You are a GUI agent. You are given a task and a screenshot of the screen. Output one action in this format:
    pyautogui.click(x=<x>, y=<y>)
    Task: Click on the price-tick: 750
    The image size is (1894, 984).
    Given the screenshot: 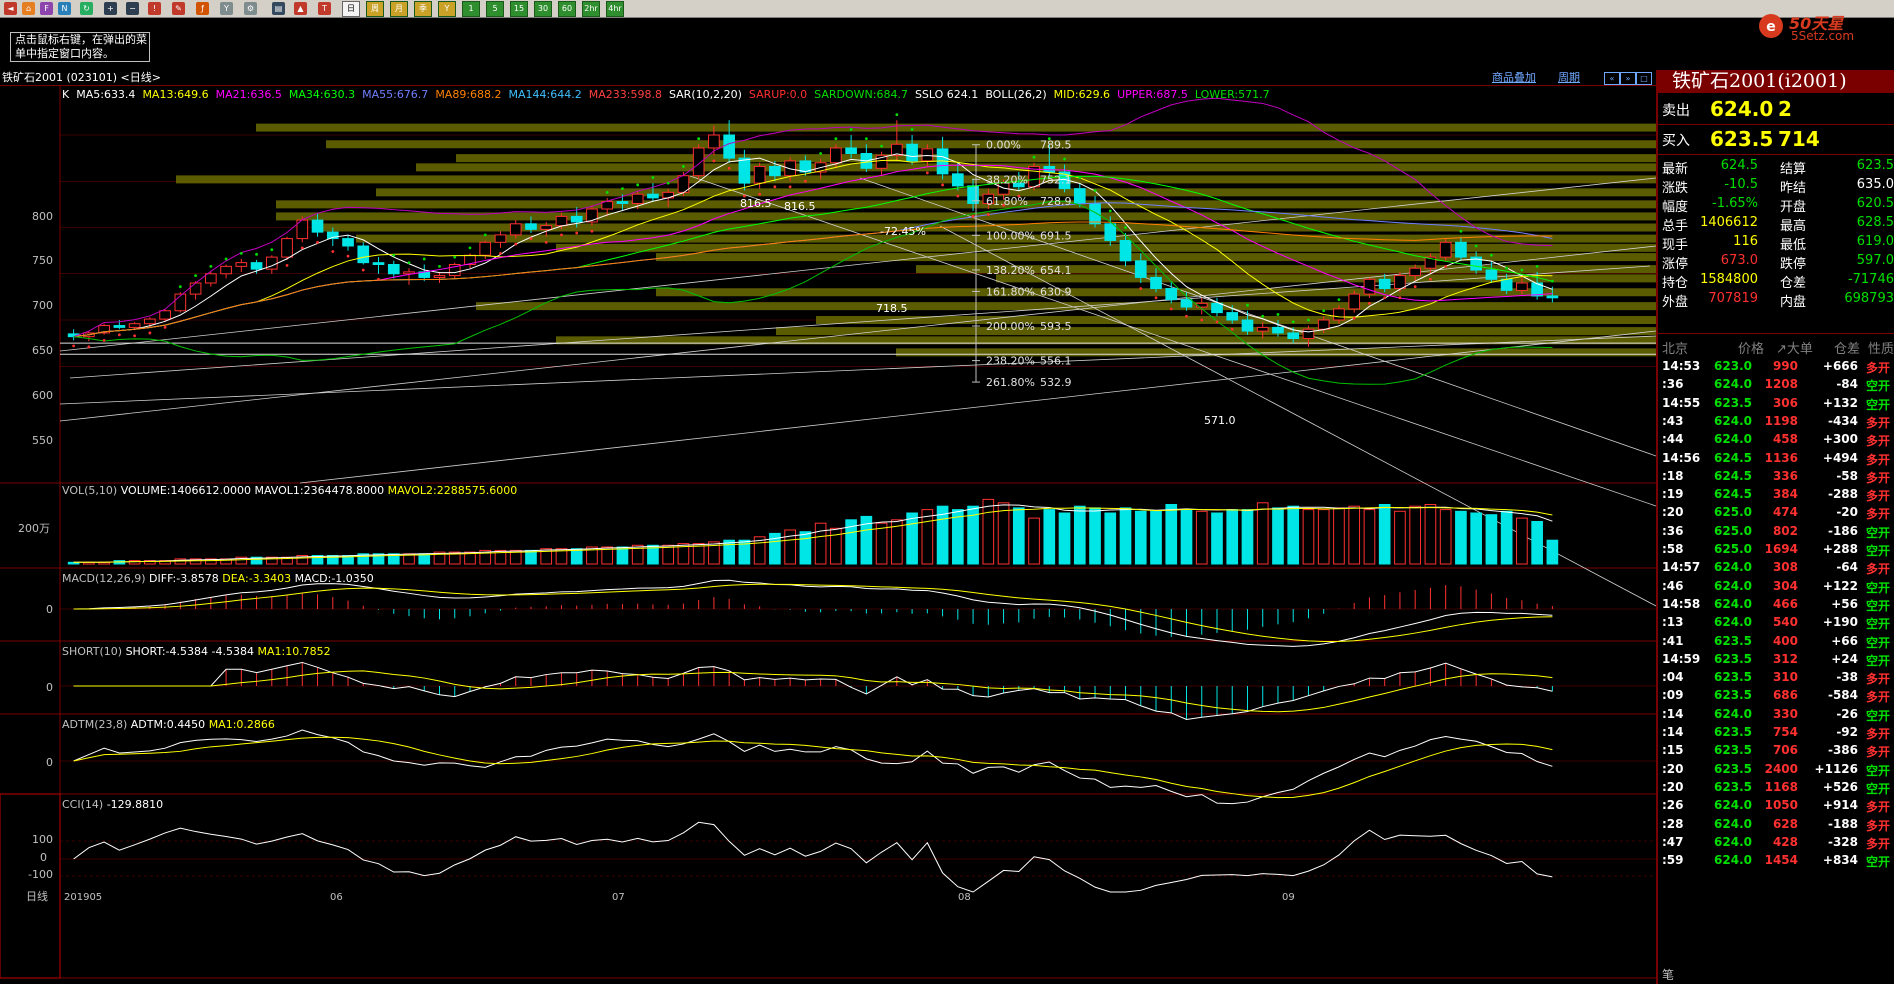 What is the action you would take?
    pyautogui.click(x=42, y=260)
    